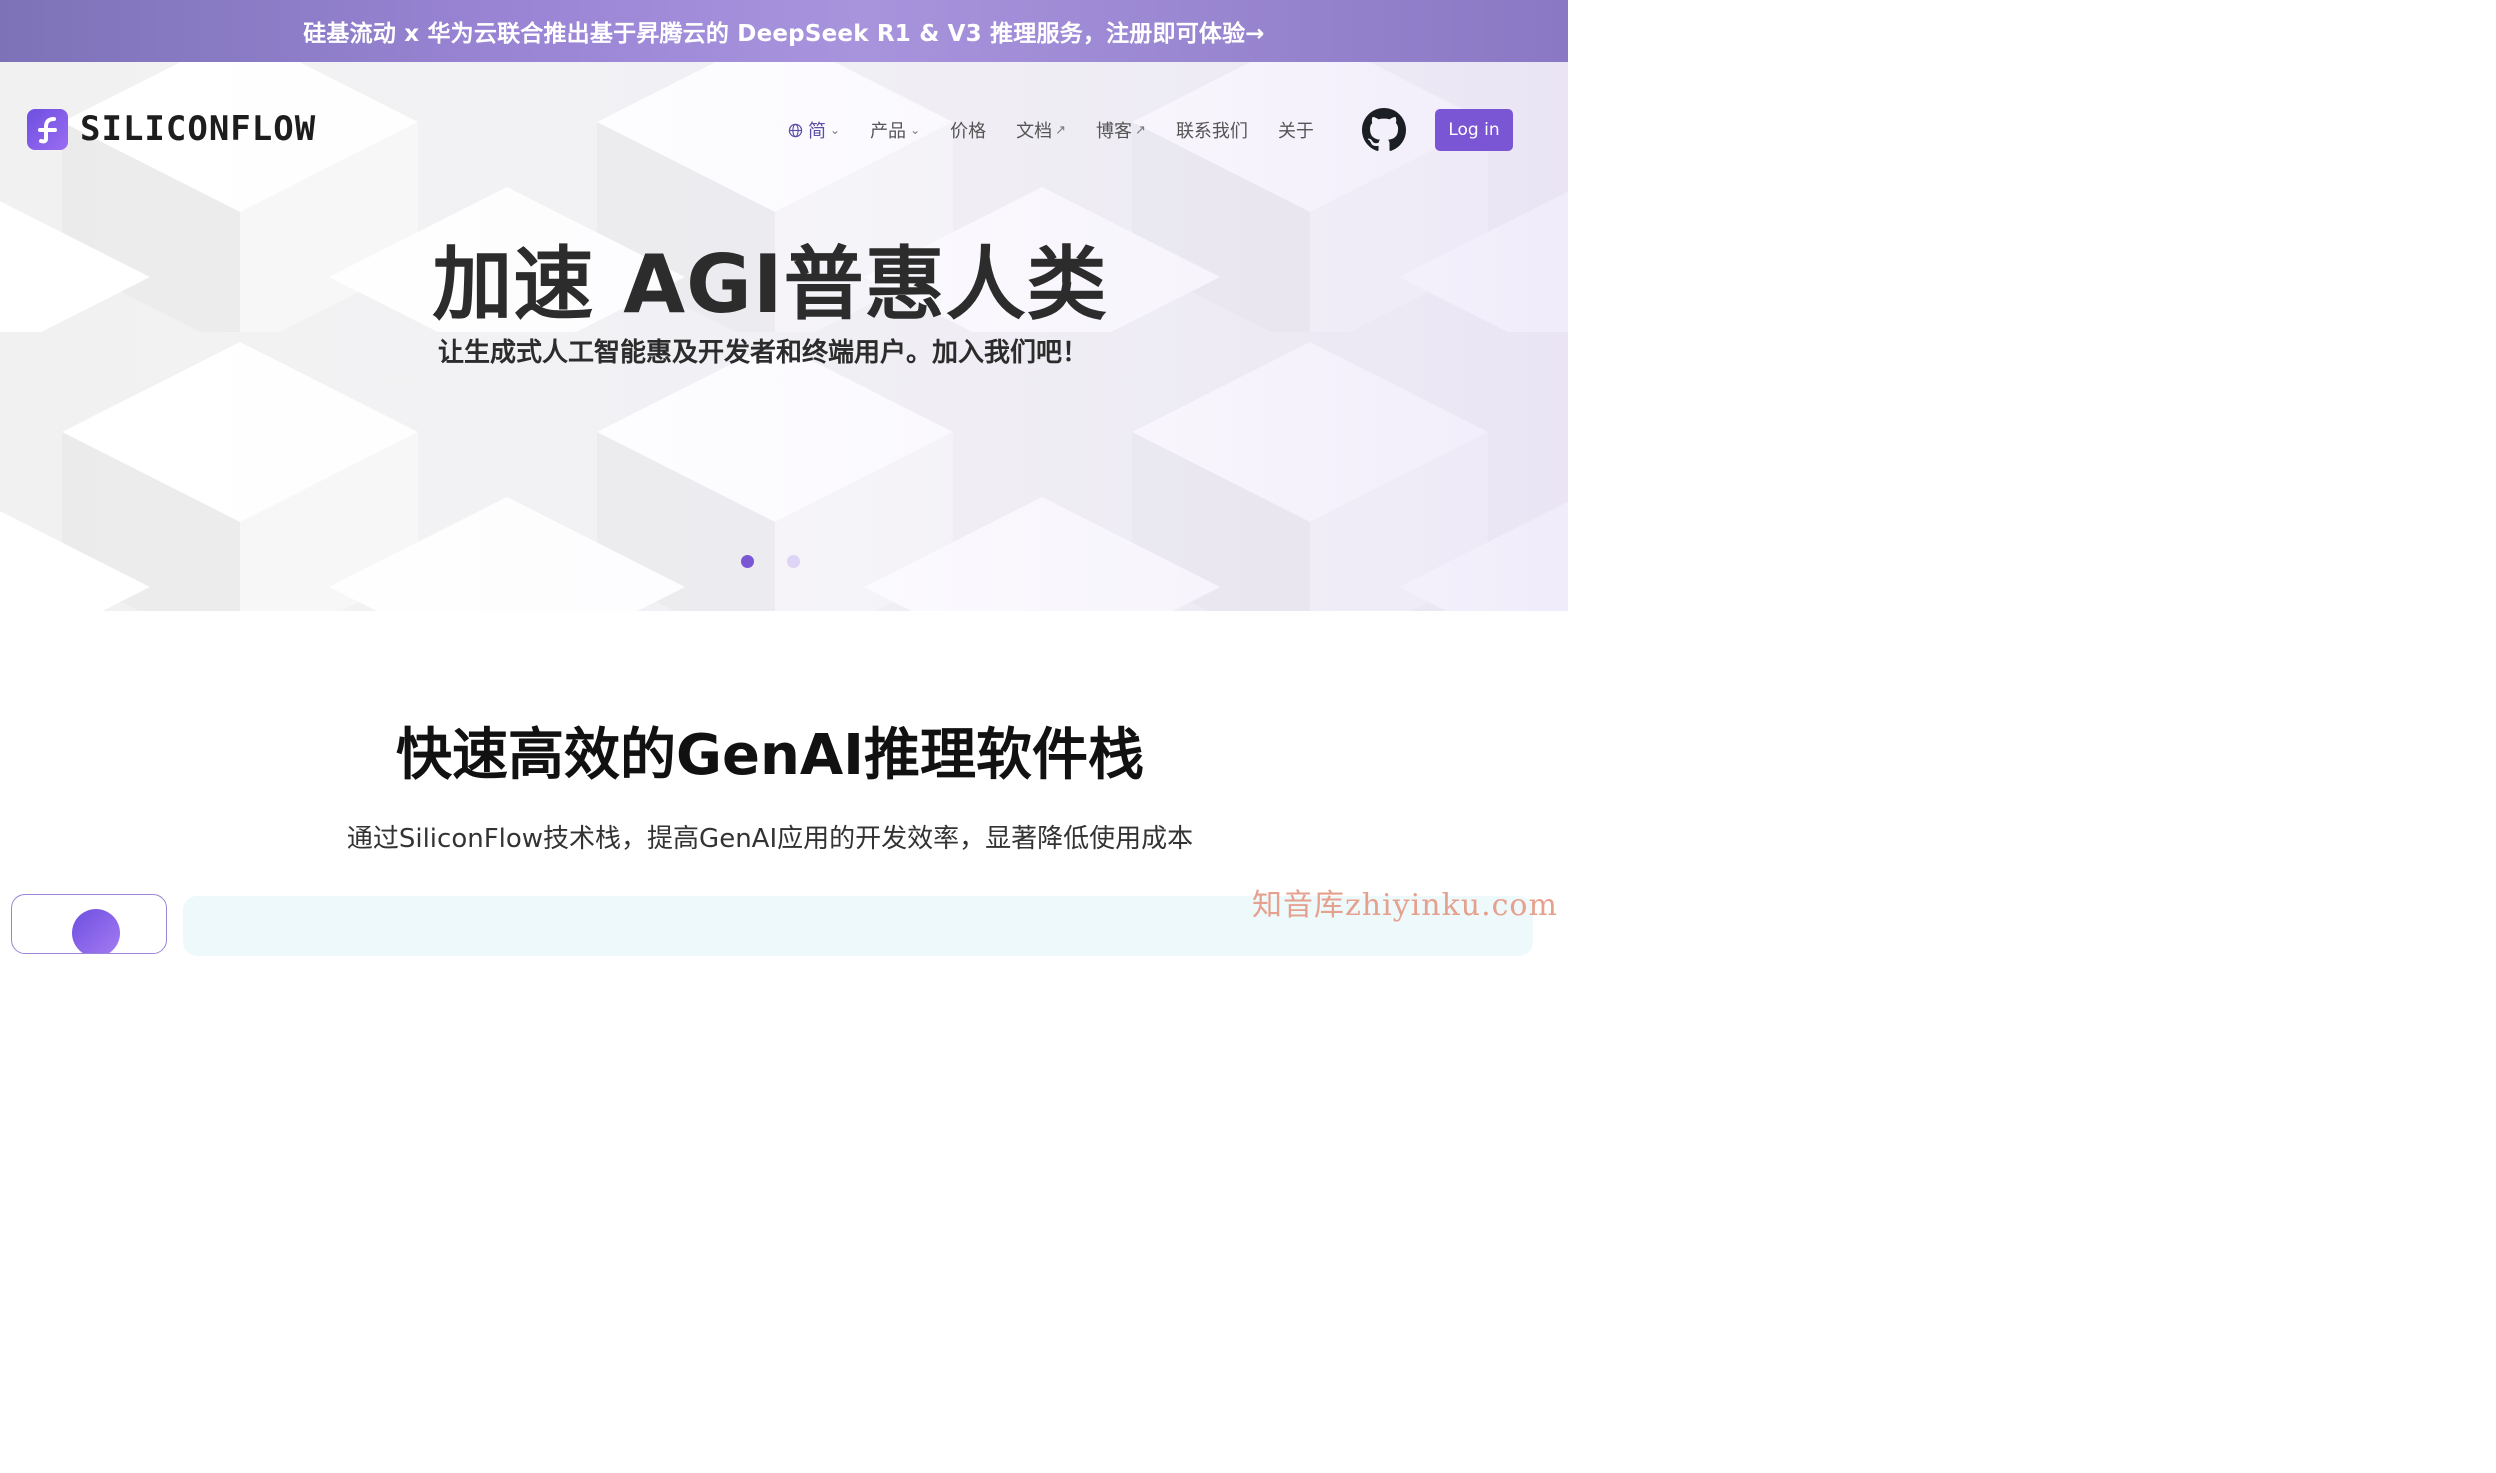  What do you see at coordinates (1405, 905) in the screenshot?
I see `watermark-text: 知音库zhiyinku.com` at bounding box center [1405, 905].